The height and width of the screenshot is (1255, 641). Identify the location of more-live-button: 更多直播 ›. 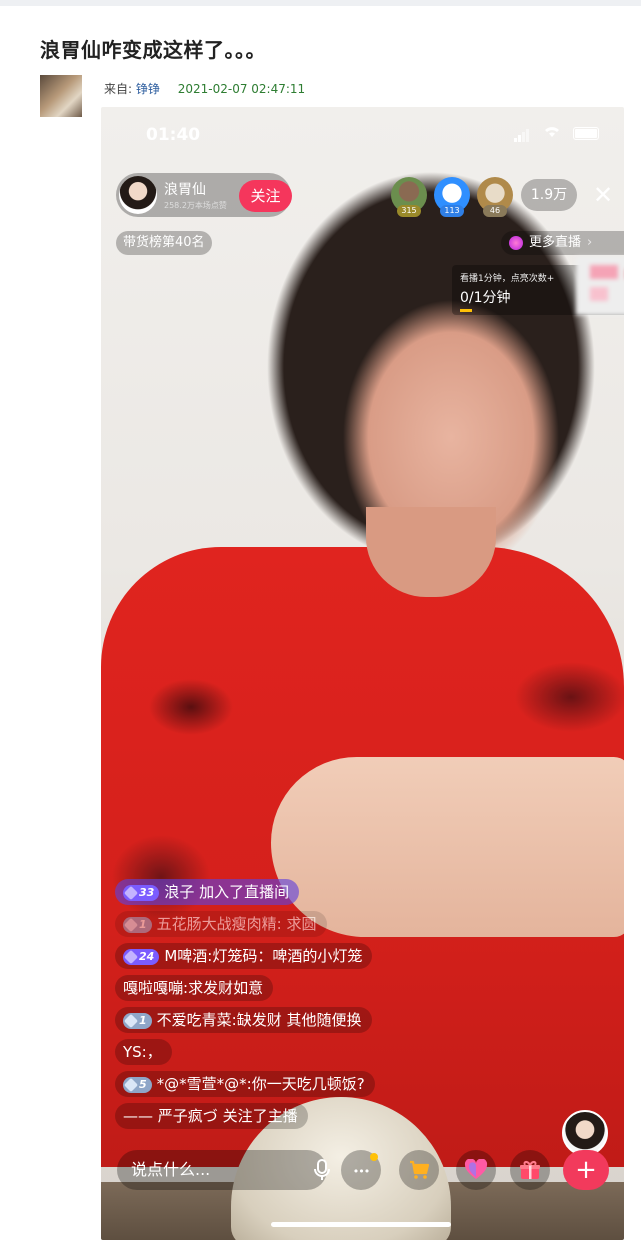
(562, 243).